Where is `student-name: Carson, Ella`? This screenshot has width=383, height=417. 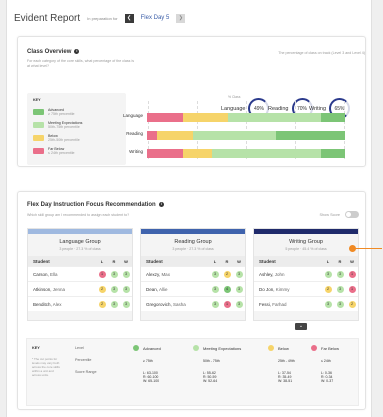
student-name: Carson, Ella is located at coordinates (45, 274).